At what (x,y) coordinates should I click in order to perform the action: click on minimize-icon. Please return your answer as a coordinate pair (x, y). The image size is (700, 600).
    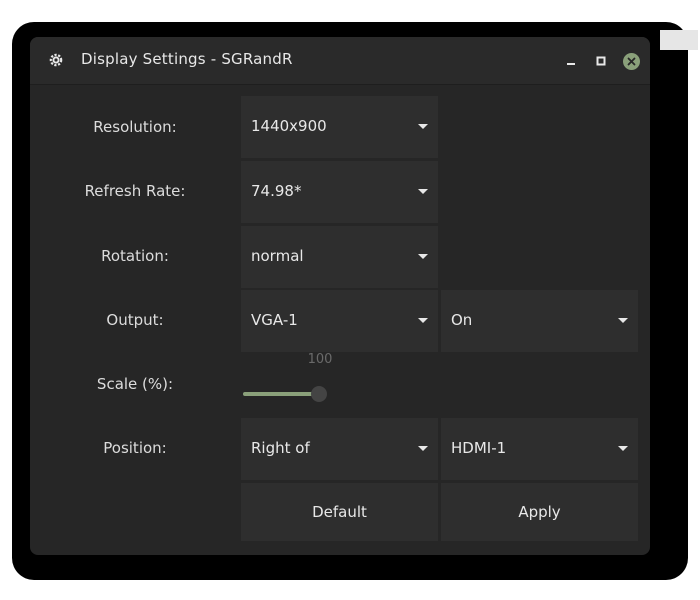
    Looking at the image, I should click on (571, 61).